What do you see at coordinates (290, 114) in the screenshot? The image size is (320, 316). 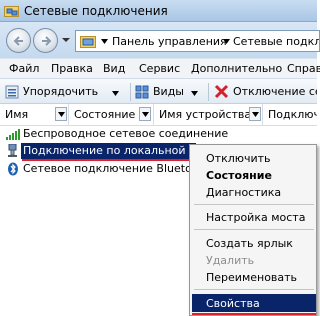 I see `column-connectivity: Подключение` at bounding box center [290, 114].